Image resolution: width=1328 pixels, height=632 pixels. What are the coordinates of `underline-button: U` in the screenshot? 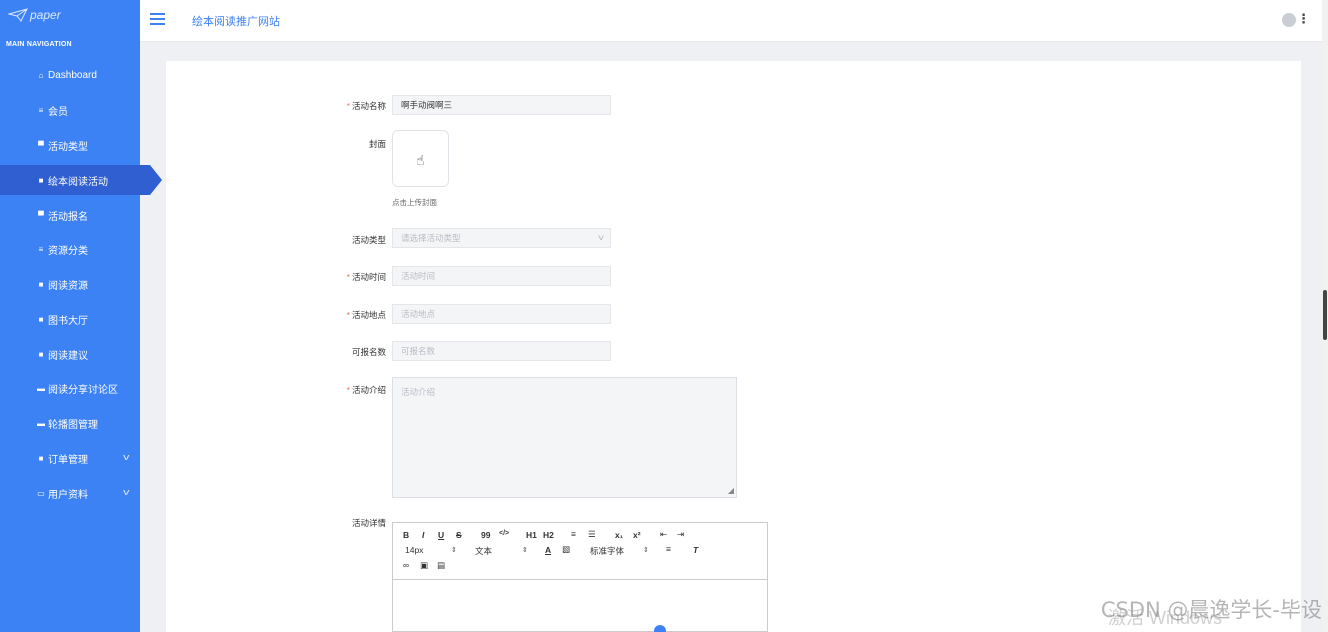 It's located at (441, 535).